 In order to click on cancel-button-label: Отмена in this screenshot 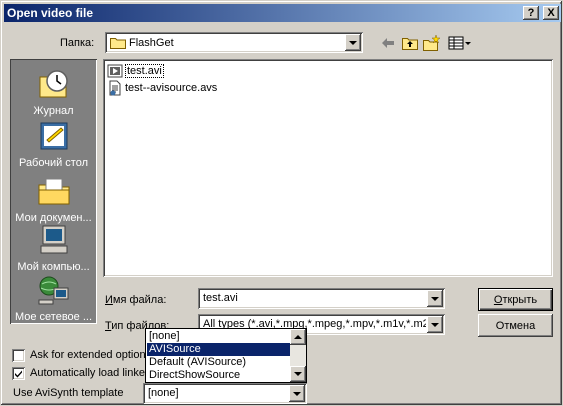, I will do `click(515, 325)`.